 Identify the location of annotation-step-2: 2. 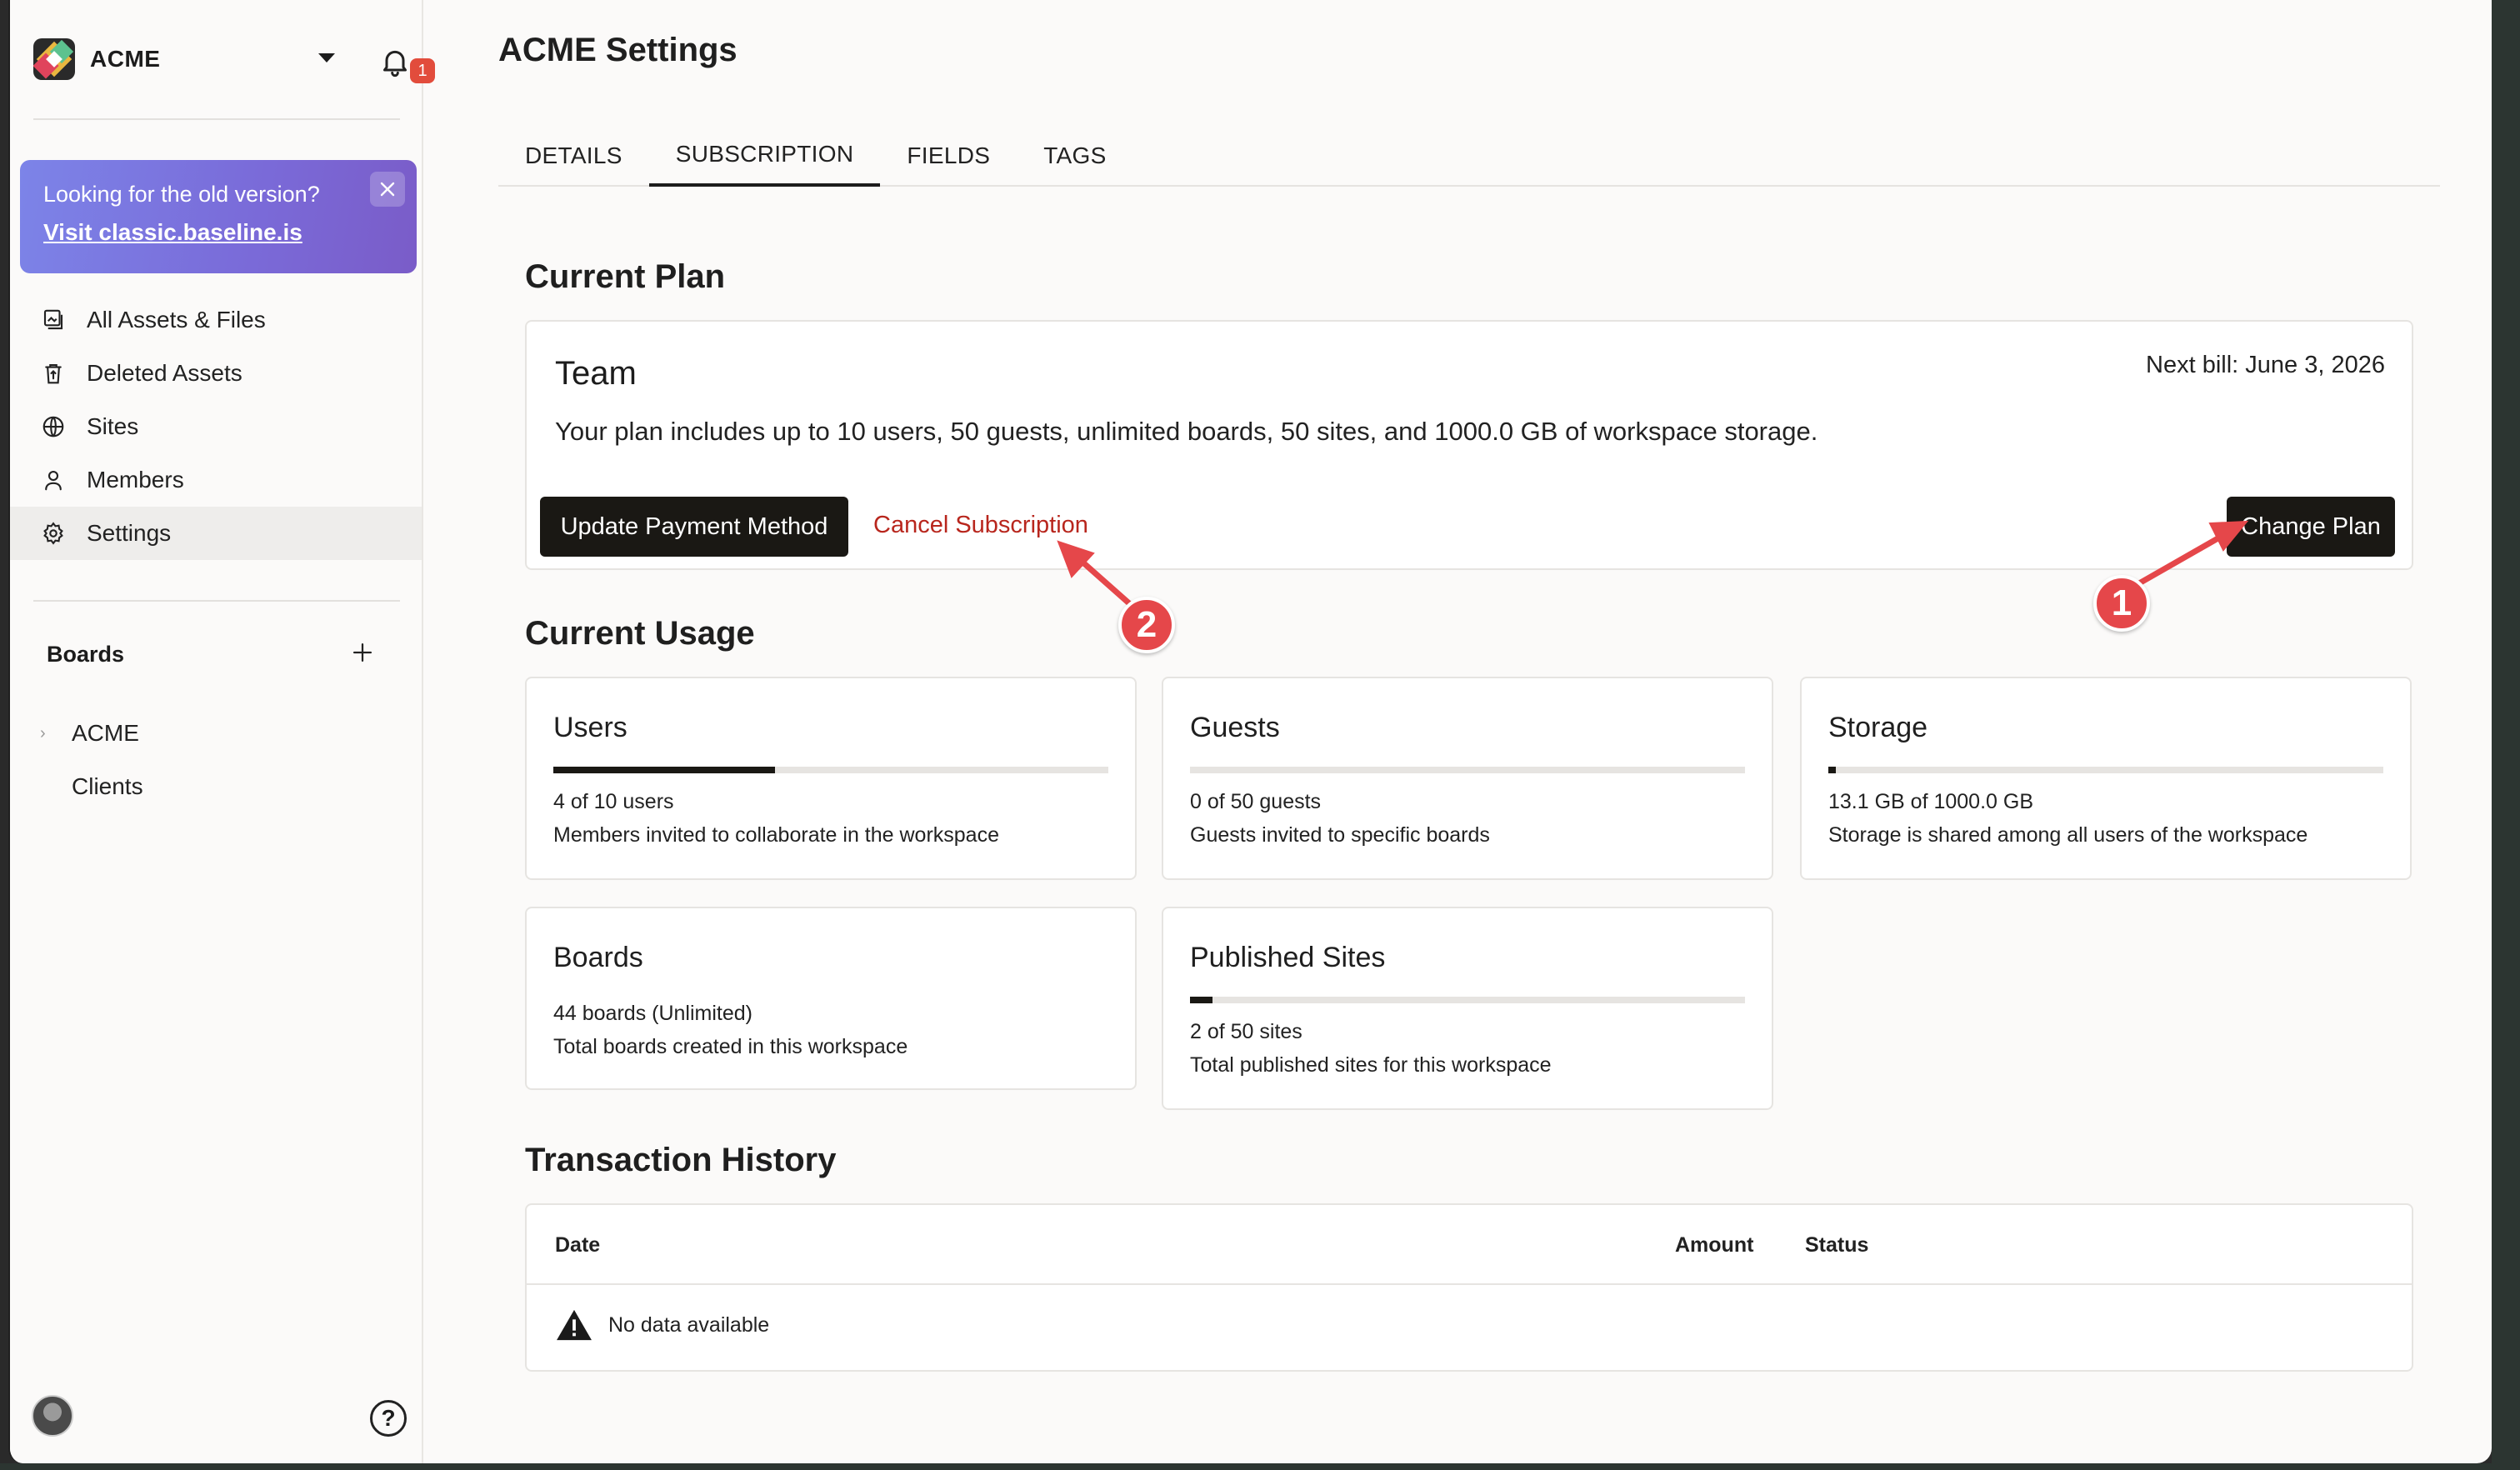
(1146, 625).